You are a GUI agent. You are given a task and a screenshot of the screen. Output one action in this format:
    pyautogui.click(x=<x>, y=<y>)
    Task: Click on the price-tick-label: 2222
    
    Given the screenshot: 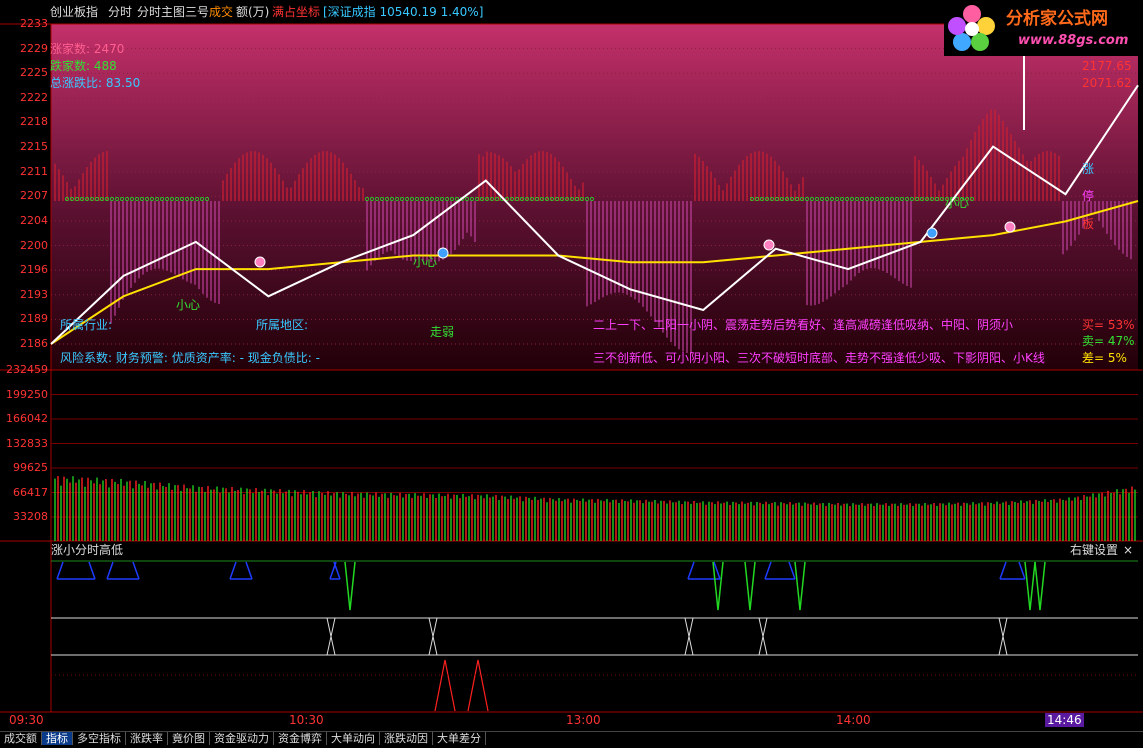 What is the action you would take?
    pyautogui.click(x=34, y=97)
    